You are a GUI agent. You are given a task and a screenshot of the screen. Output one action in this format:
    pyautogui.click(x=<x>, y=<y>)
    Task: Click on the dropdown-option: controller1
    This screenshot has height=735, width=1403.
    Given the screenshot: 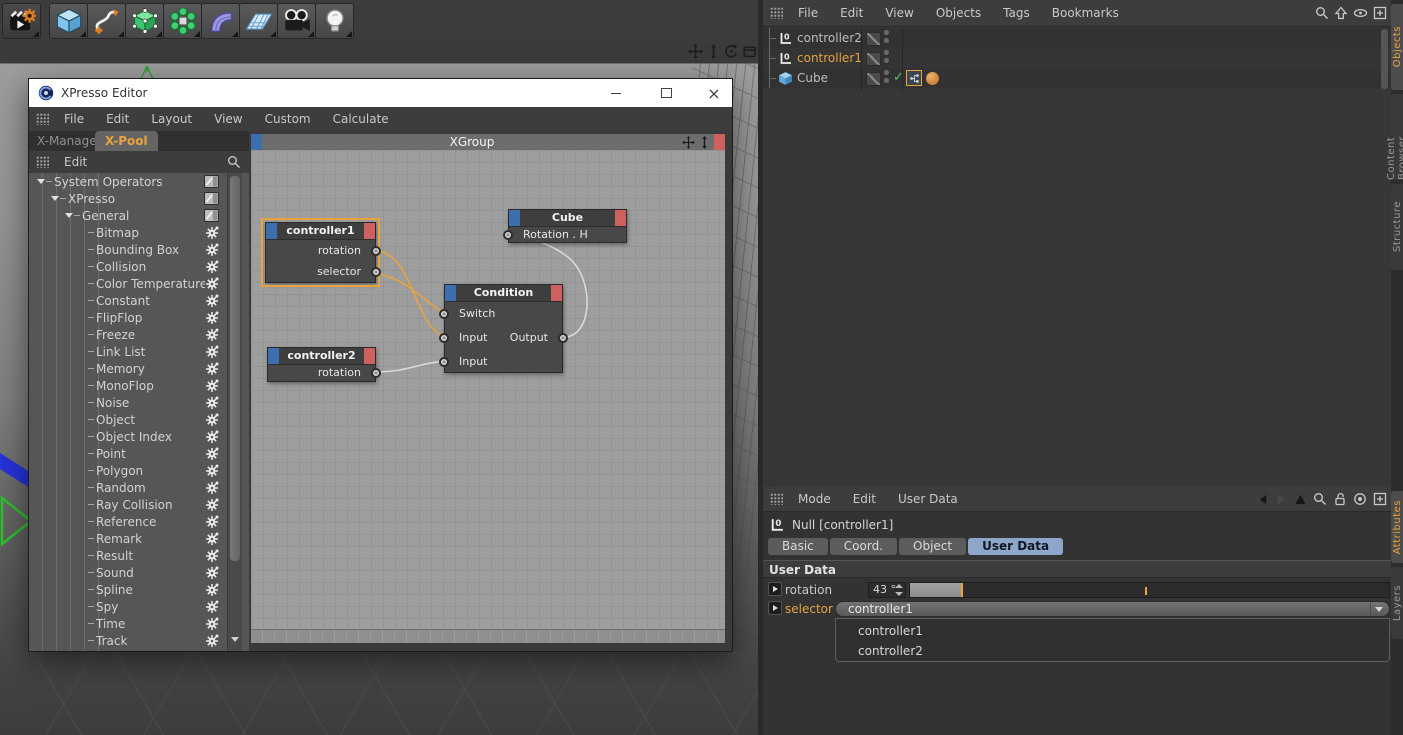 What is the action you would take?
    pyautogui.click(x=1112, y=631)
    